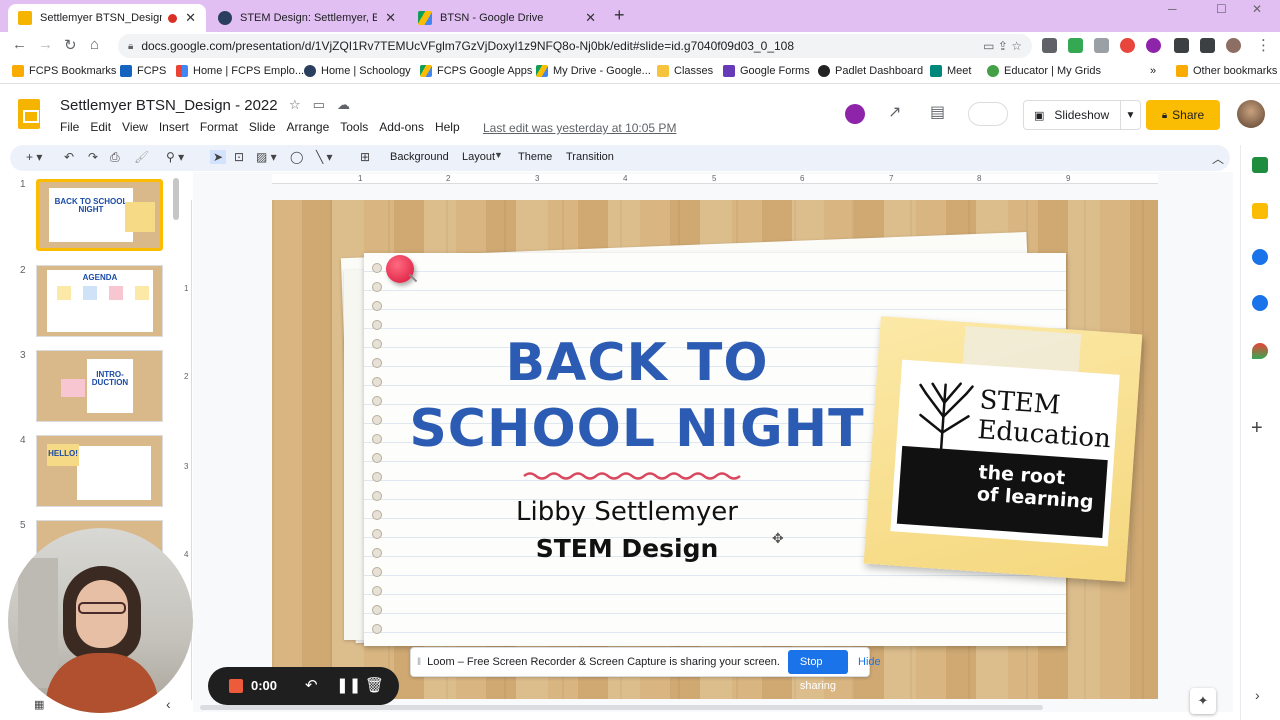 The width and height of the screenshot is (1280, 720). What do you see at coordinates (950, 71) in the screenshot?
I see `bookmark-meet: Meet` at bounding box center [950, 71].